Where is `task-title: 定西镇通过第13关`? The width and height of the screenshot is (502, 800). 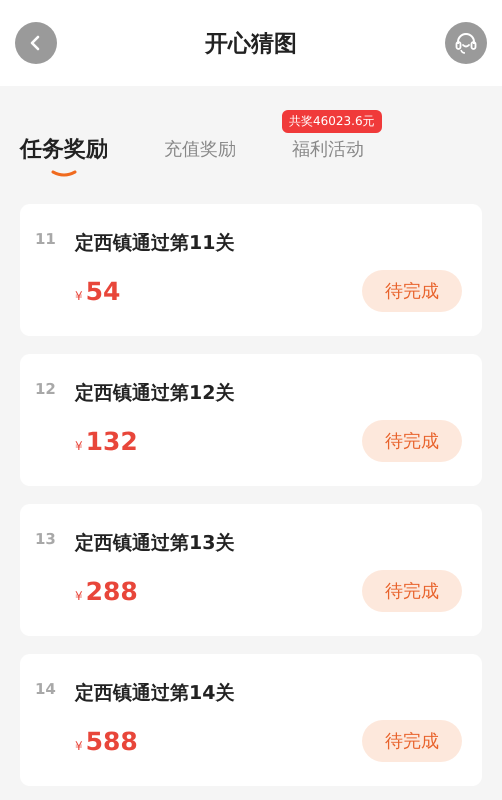
task-title: 定西镇通过第13关 is located at coordinates (155, 543).